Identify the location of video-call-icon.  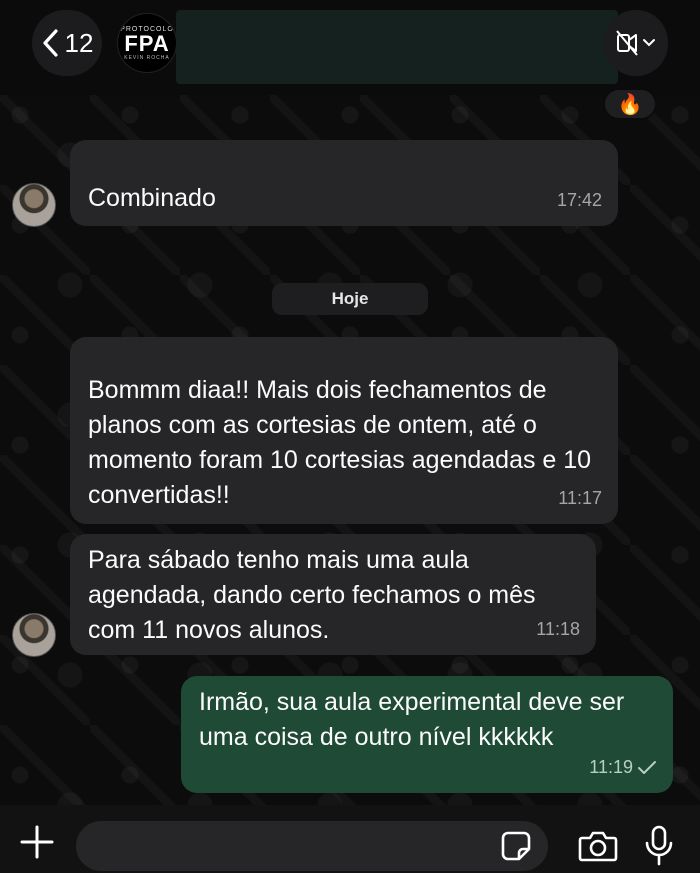
(627, 43).